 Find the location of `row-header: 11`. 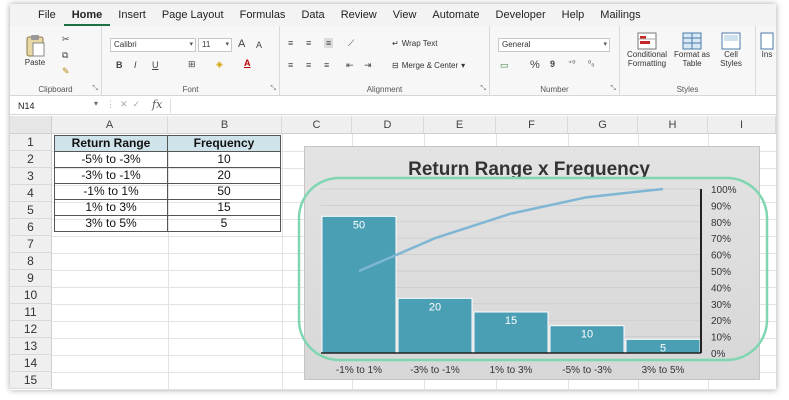

row-header: 11 is located at coordinates (31, 312).